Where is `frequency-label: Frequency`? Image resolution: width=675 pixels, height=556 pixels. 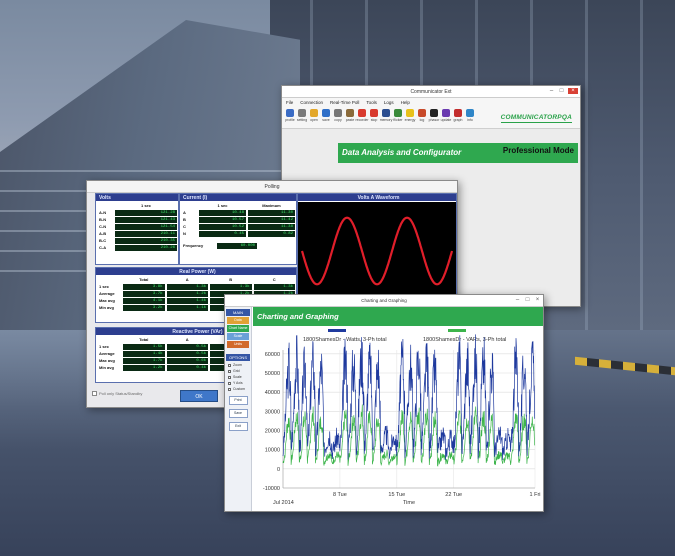
frequency-label: Frequency is located at coordinates (193, 245).